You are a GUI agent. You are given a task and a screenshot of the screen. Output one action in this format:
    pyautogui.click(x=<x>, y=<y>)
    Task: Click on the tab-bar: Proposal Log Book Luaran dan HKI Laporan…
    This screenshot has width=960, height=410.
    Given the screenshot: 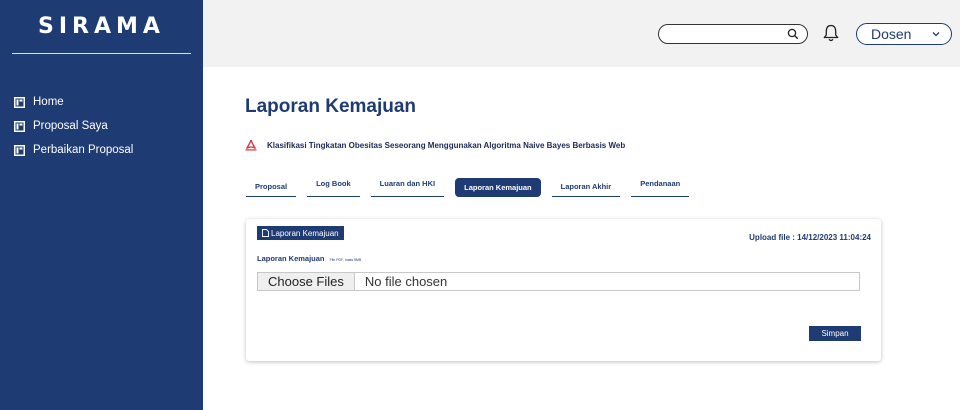 What is the action you would take?
    pyautogui.click(x=473, y=187)
    